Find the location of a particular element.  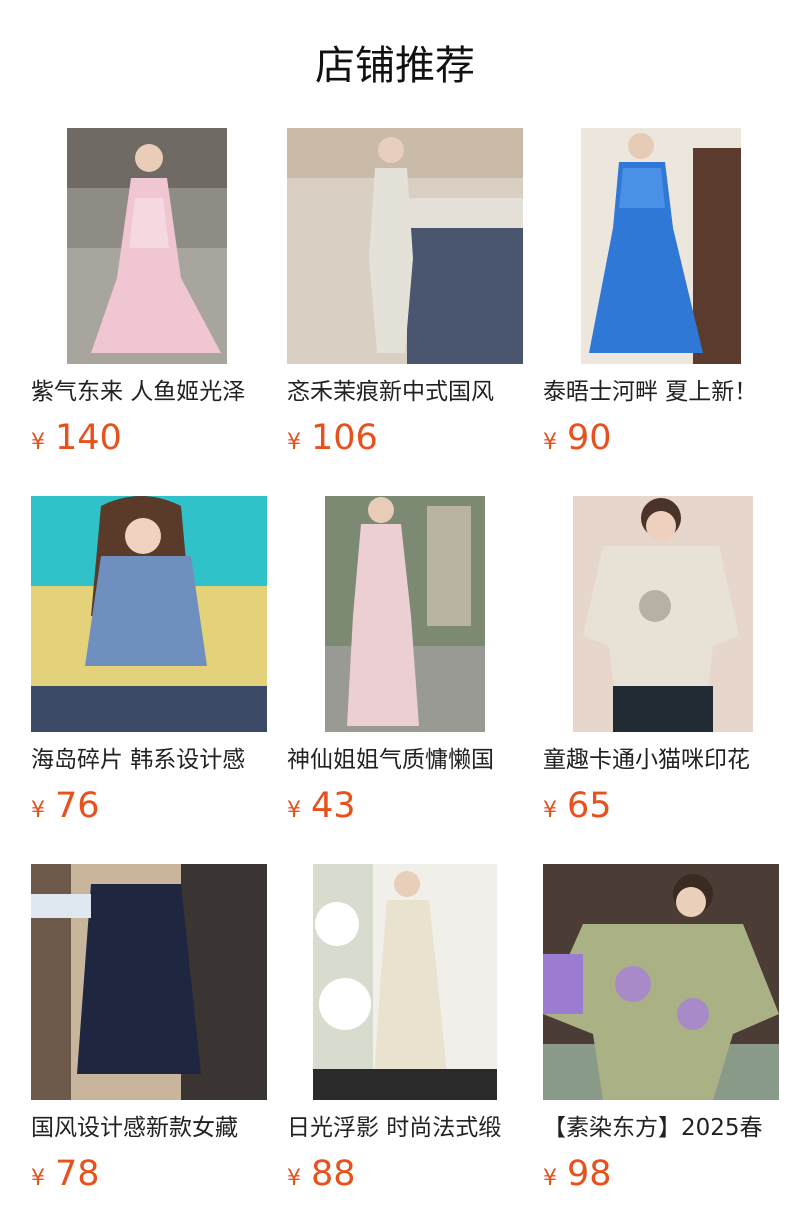

product-price: ¥78 is located at coordinates (65, 1174).